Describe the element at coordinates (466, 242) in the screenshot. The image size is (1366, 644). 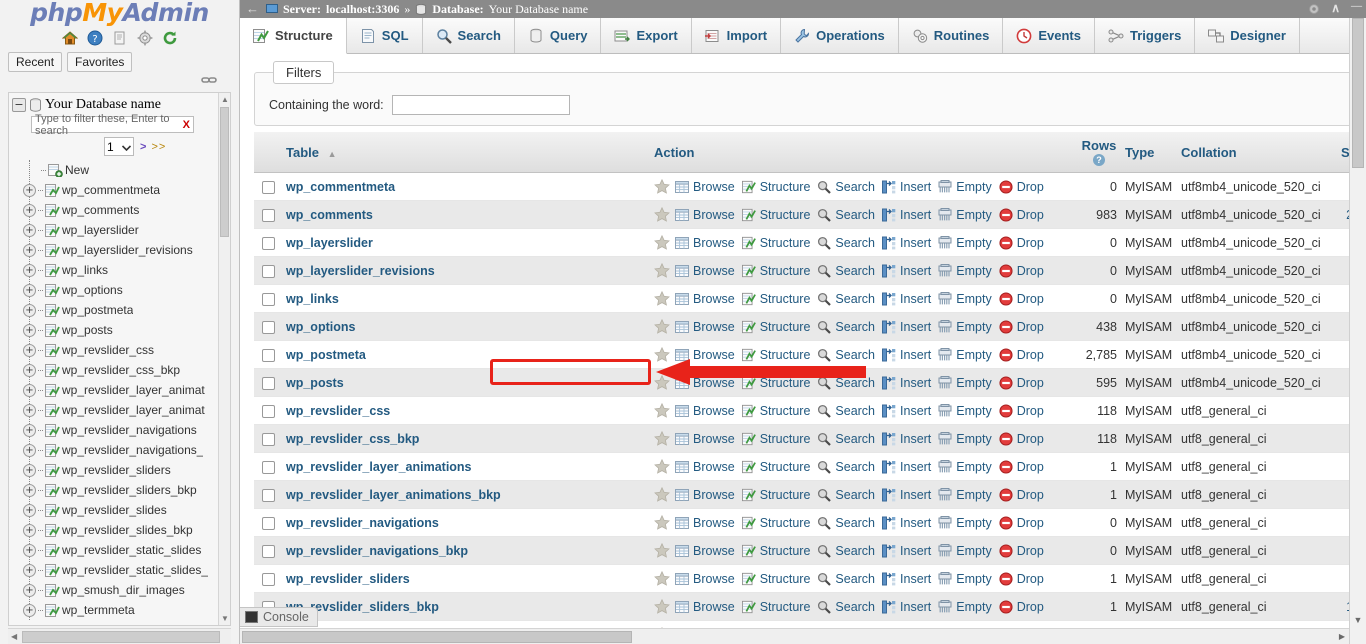
I see `table-name-cell: wp_layerslider` at that location.